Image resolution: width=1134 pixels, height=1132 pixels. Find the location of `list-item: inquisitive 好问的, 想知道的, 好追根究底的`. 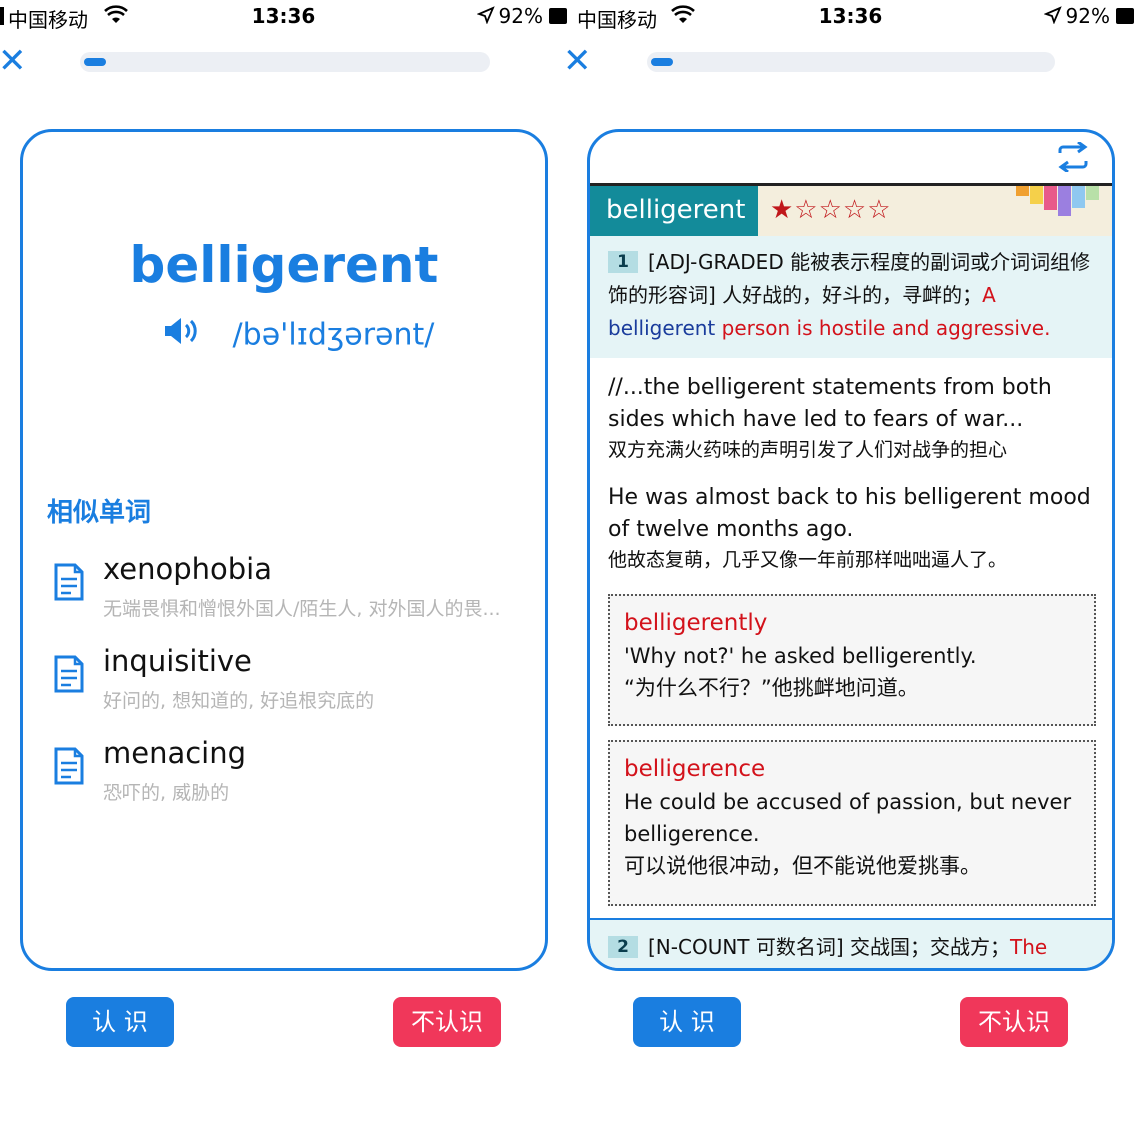

list-item: inquisitive 好问的, 想知道的, 好追根究底的 is located at coordinates (294, 690).